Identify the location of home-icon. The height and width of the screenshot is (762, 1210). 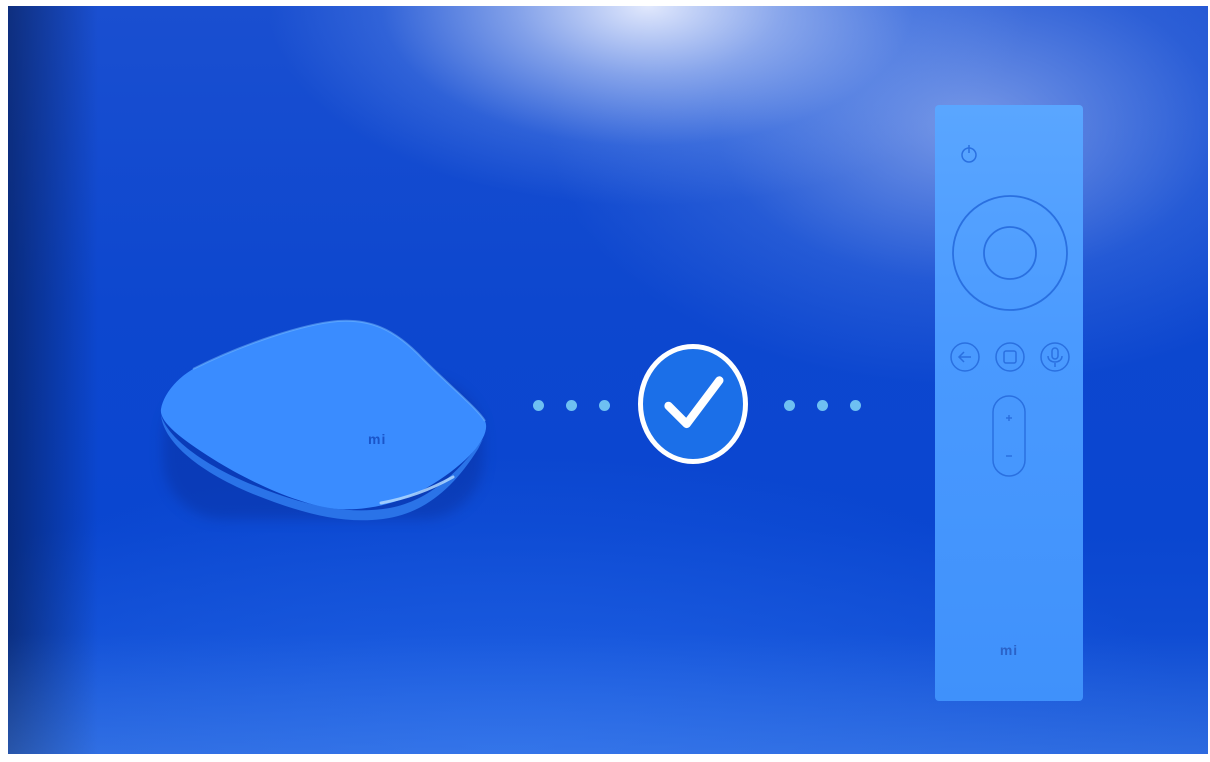
(1010, 357).